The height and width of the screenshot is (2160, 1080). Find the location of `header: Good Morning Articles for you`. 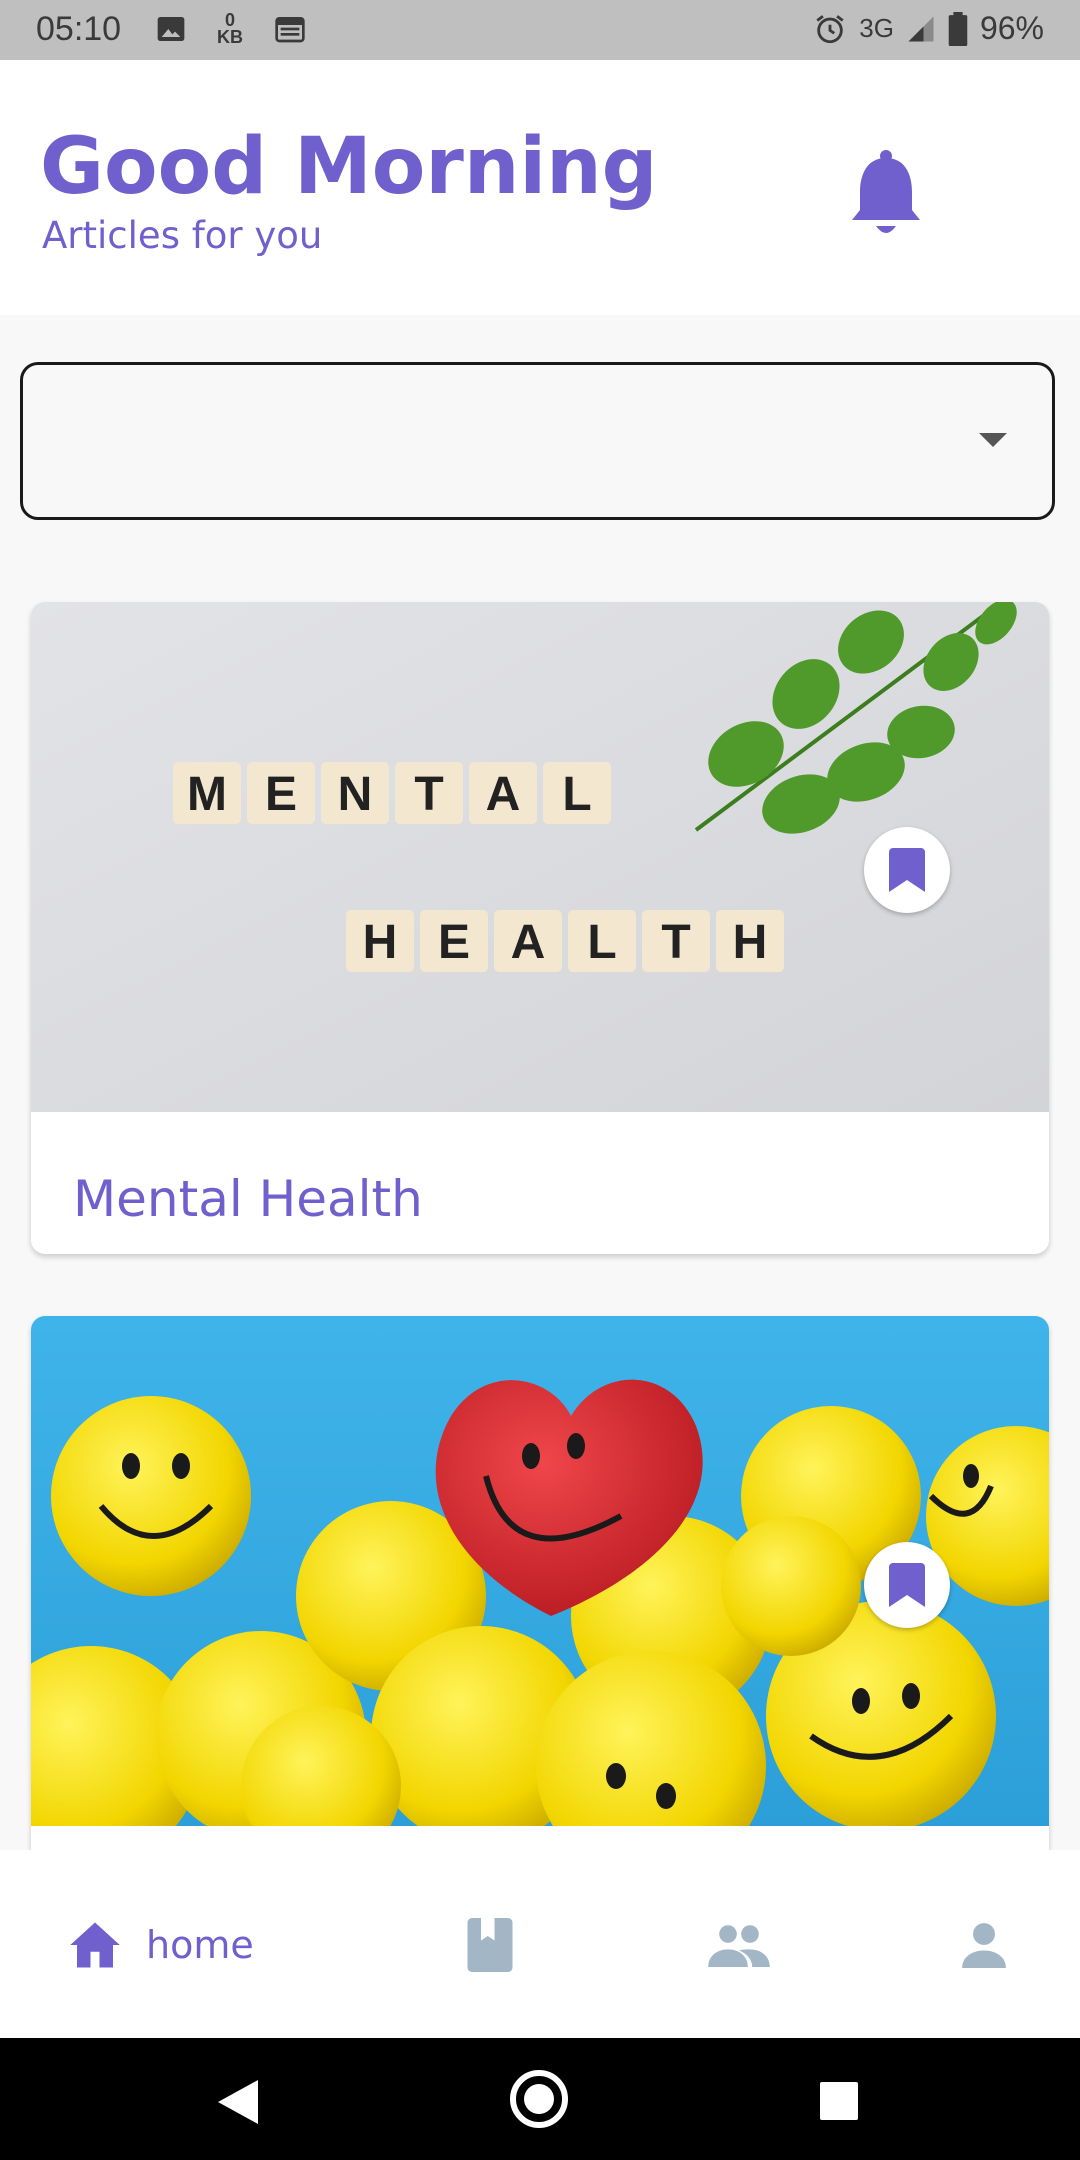

header: Good Morning Articles for you is located at coordinates (540, 187).